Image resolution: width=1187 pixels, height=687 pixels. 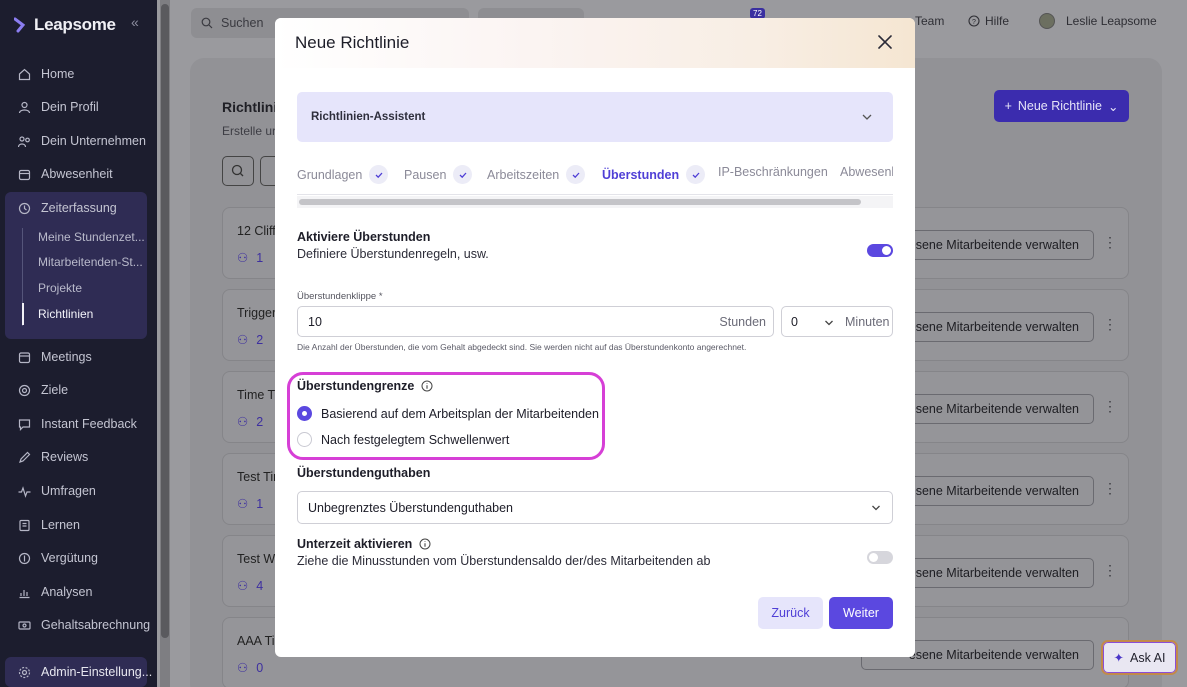 I want to click on nav-item-analytics: Analysen, so click(x=80, y=592).